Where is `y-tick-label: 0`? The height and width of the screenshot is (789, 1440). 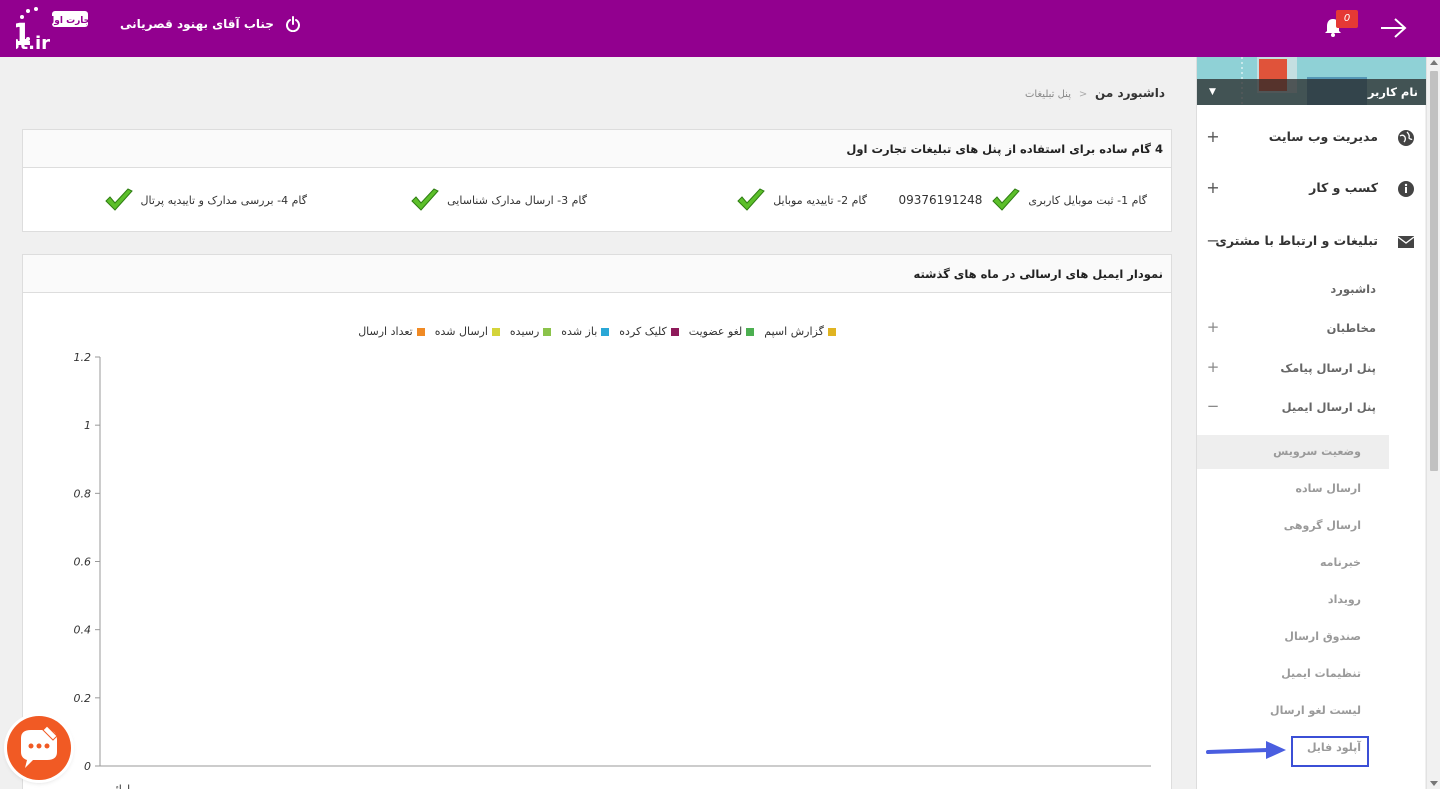 y-tick-label: 0 is located at coordinates (87, 766).